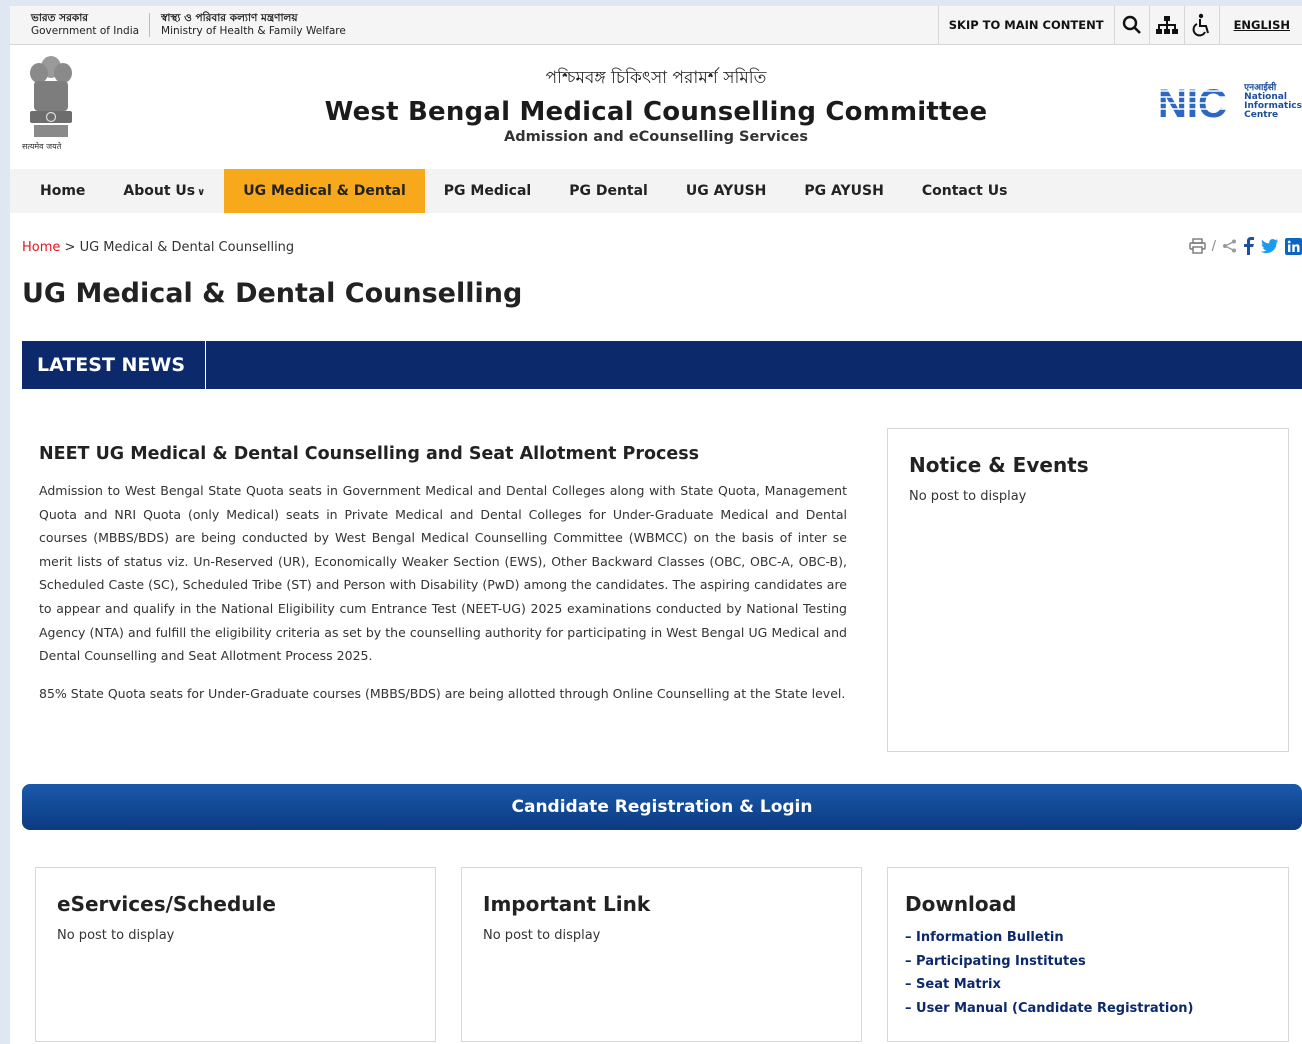 The image size is (1302, 1044). What do you see at coordinates (201, 192) in the screenshot?
I see `chevron-down-icon: ∨` at bounding box center [201, 192].